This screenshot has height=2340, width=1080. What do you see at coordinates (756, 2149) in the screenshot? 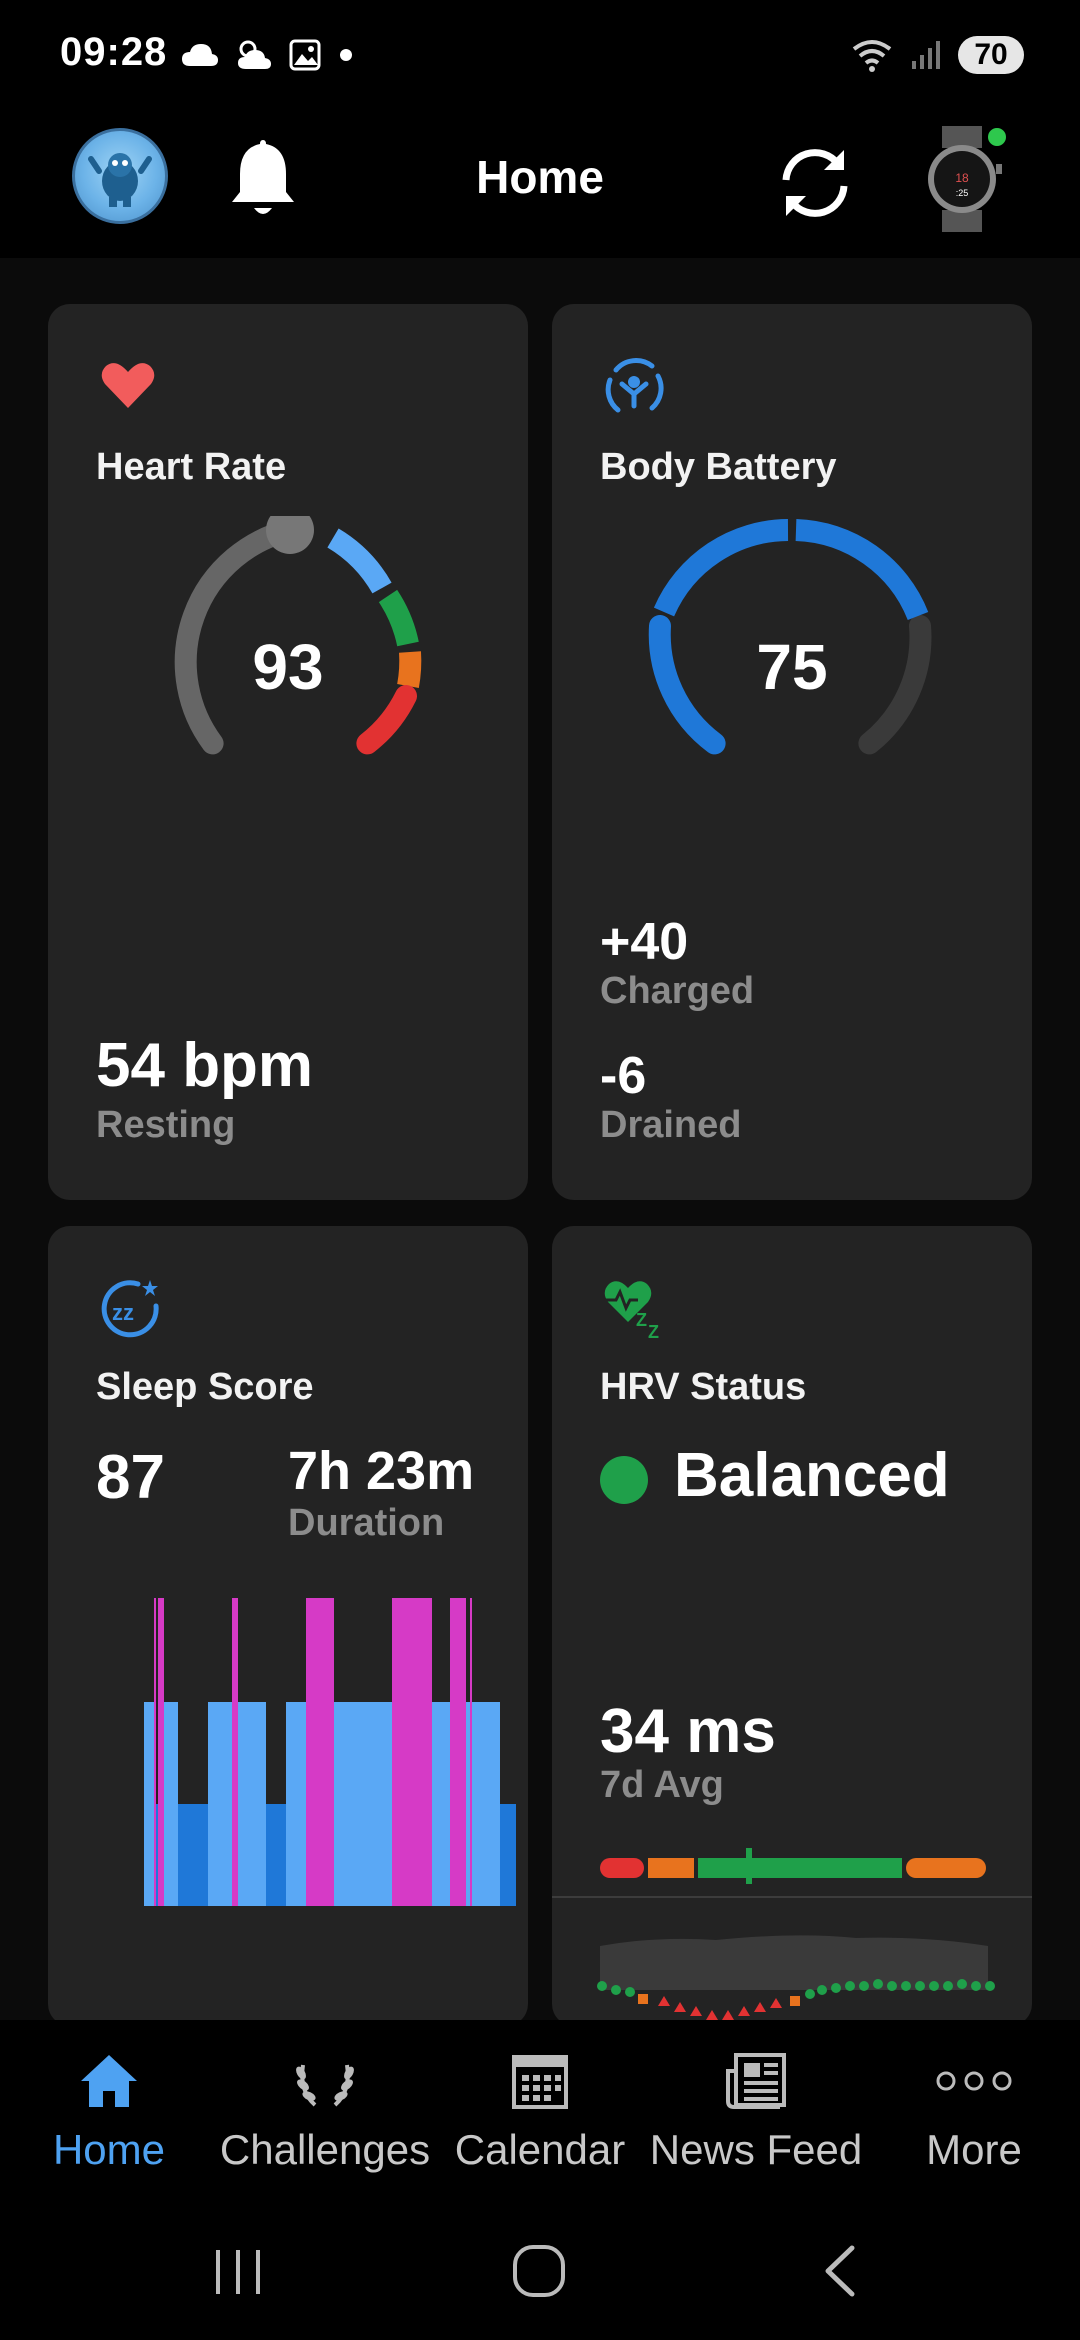
I see `nav-label-news-feed: News Feed` at bounding box center [756, 2149].